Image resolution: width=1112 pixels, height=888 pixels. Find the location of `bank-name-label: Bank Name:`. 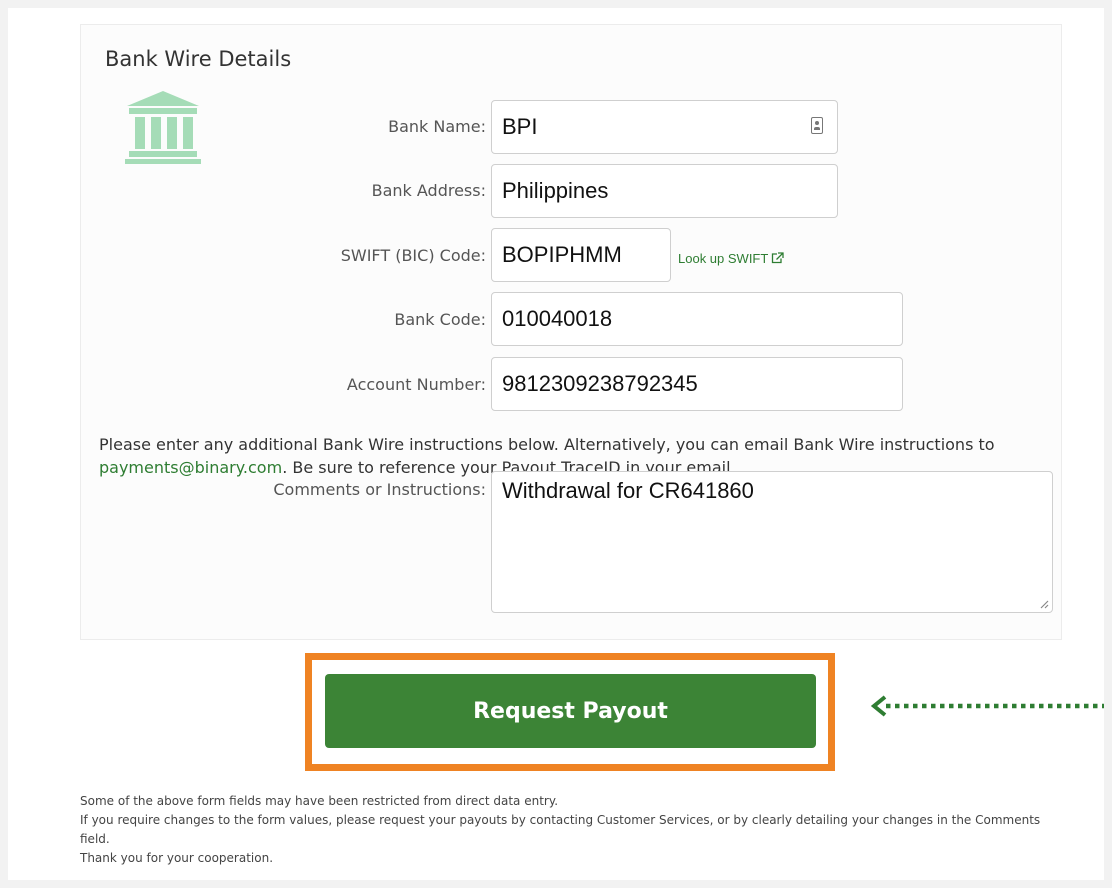

bank-name-label: Bank Name: is located at coordinates (437, 126).